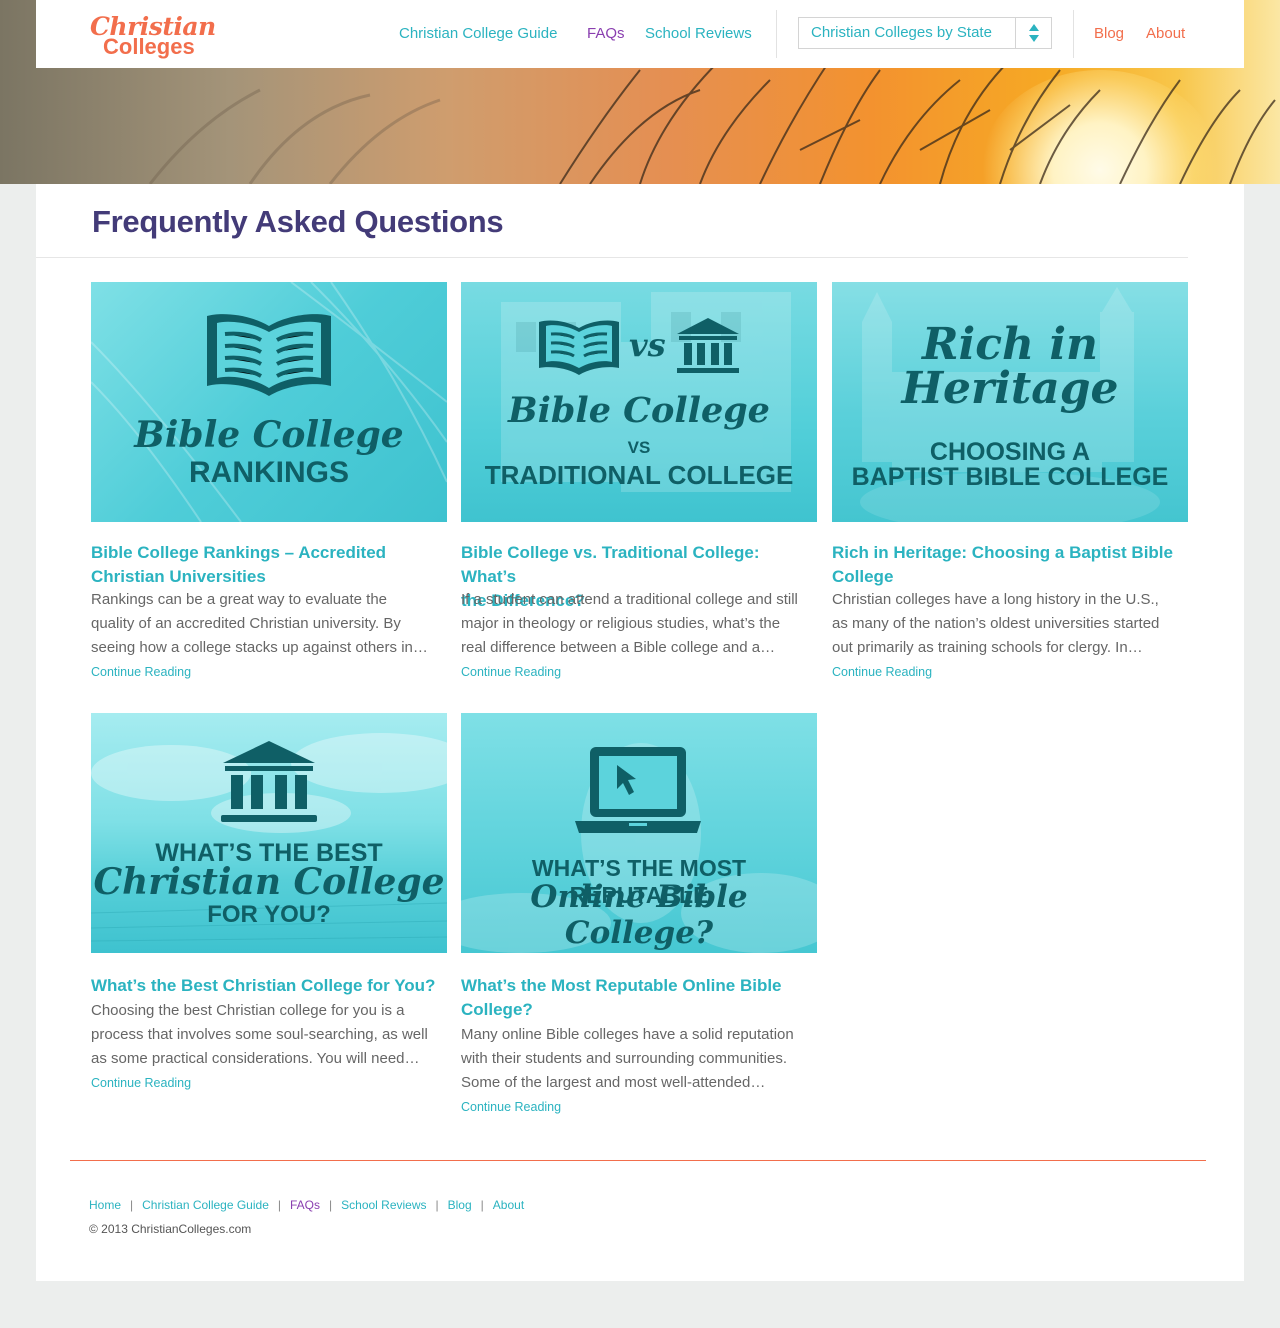 This screenshot has width=1280, height=1328. What do you see at coordinates (298, 221) in the screenshot?
I see `page-title: Frequently Asked Questions` at bounding box center [298, 221].